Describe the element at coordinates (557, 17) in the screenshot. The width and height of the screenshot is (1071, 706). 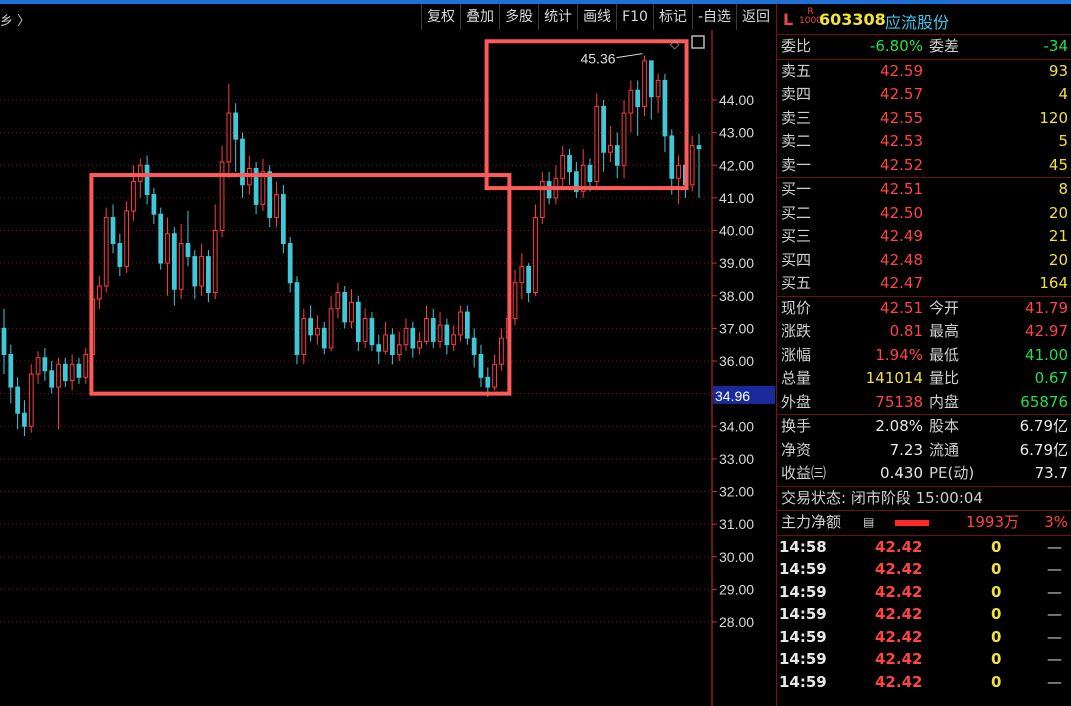
I see `toolbar-button: 统计` at that location.